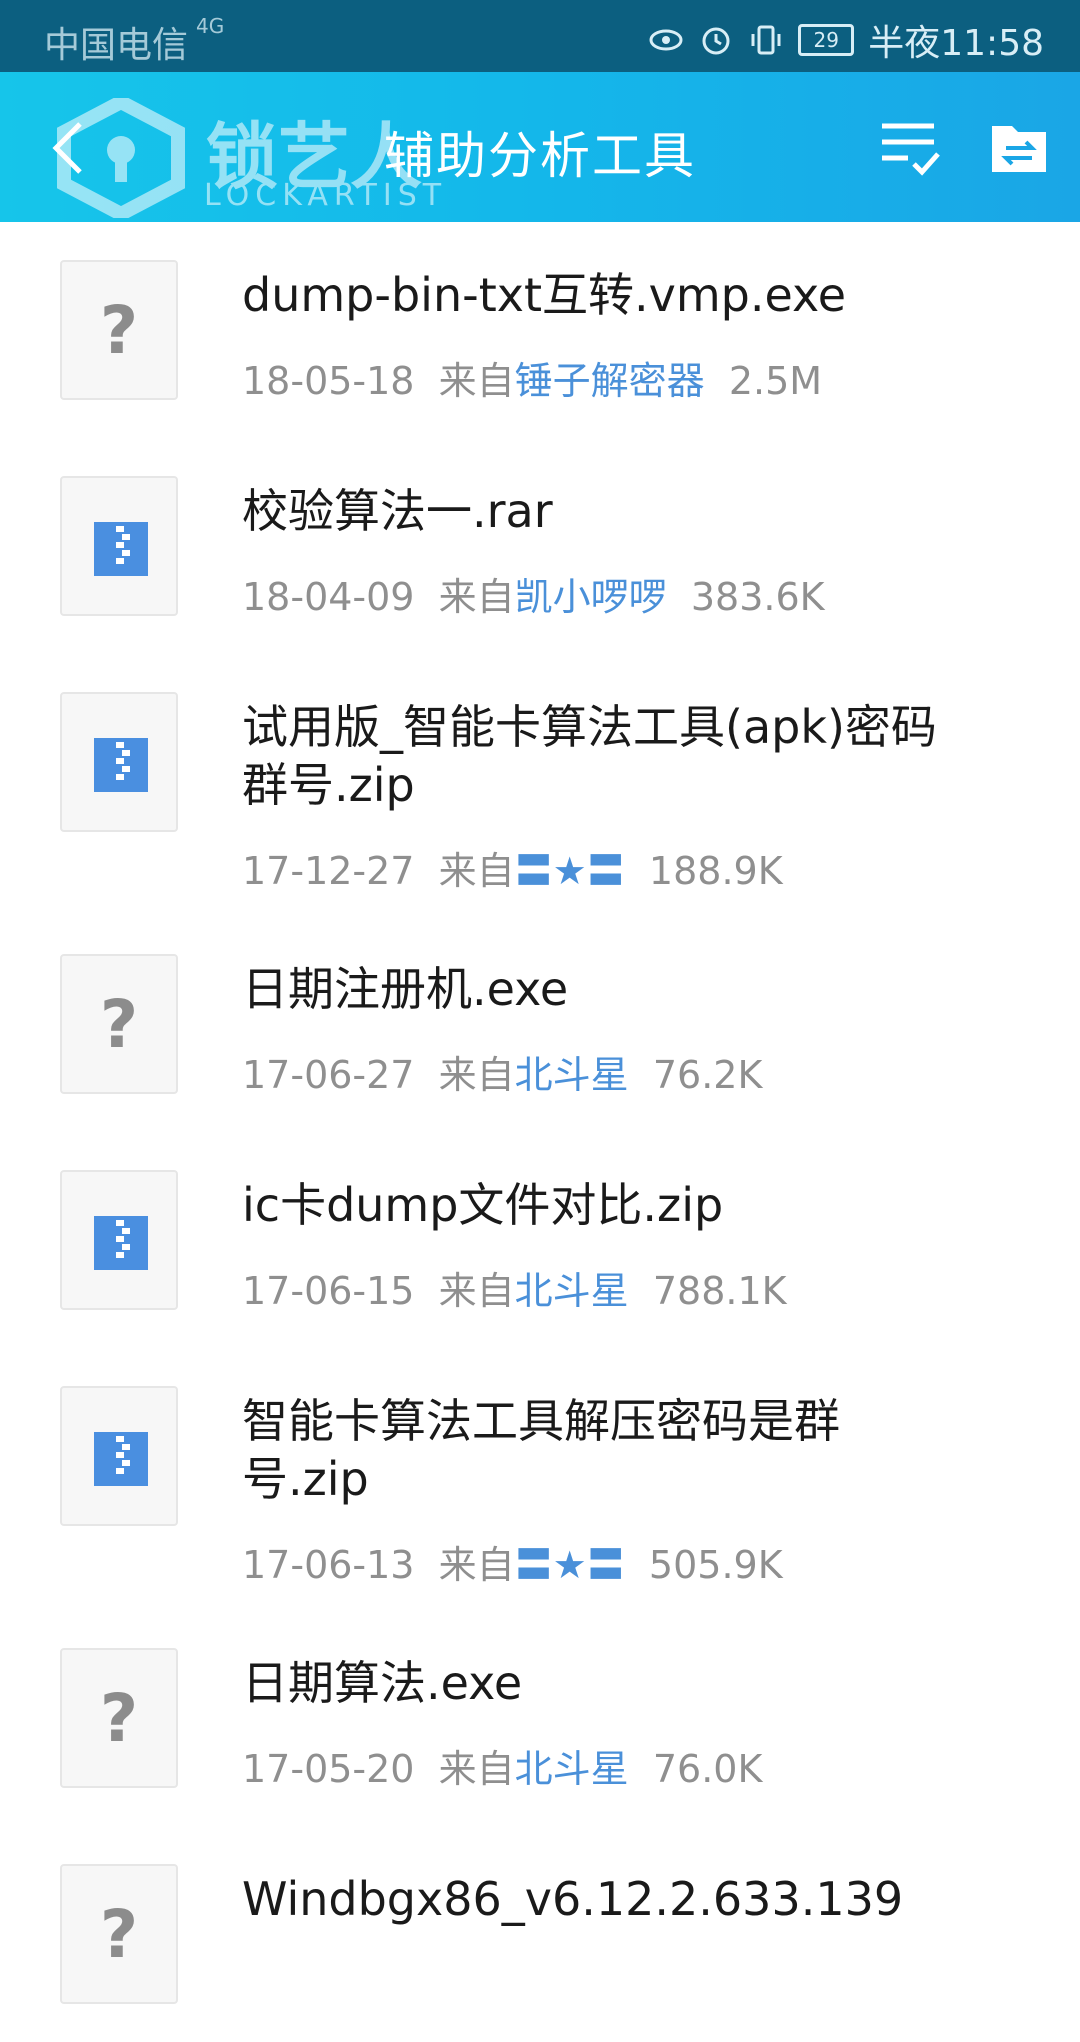 The height and width of the screenshot is (2042, 1080). Describe the element at coordinates (116, 45) in the screenshot. I see `carrier-label: 中国电信` at that location.